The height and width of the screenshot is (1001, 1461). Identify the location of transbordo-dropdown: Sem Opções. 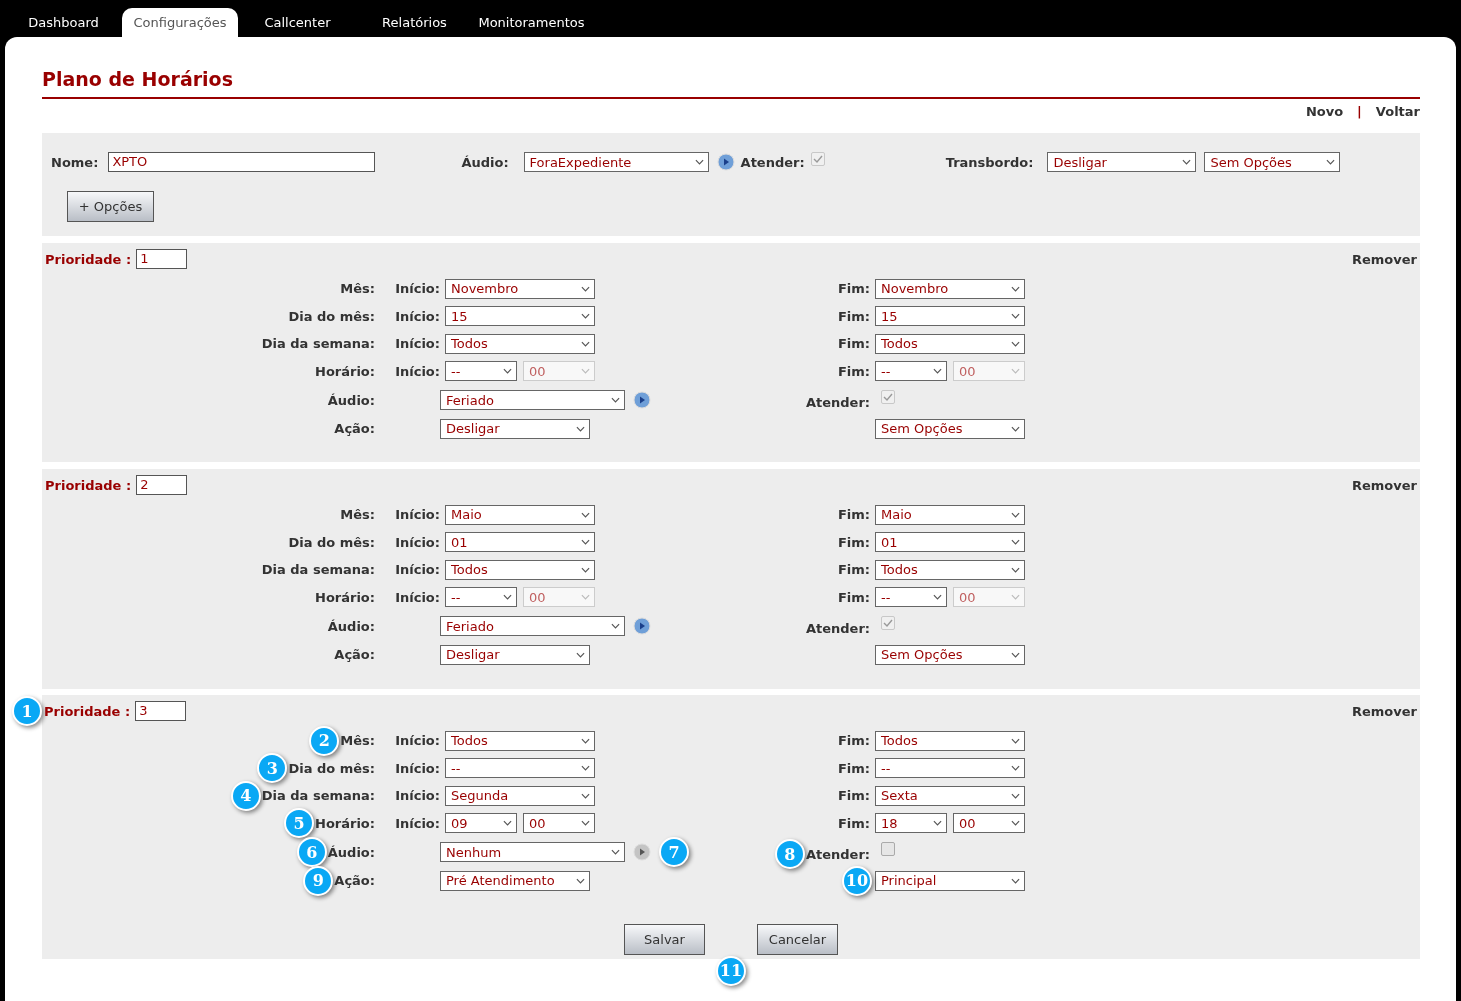
(1272, 162).